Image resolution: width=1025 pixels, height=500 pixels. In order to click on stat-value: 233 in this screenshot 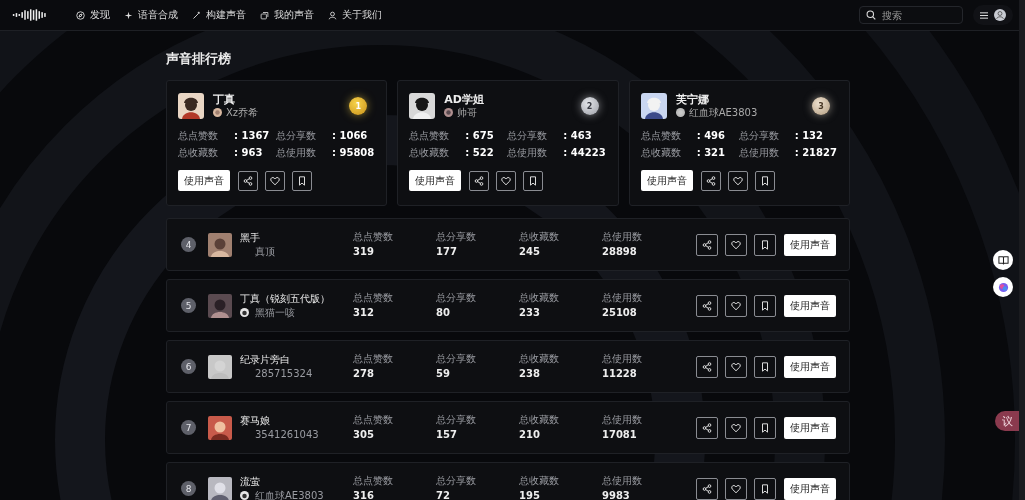, I will do `click(530, 313)`.